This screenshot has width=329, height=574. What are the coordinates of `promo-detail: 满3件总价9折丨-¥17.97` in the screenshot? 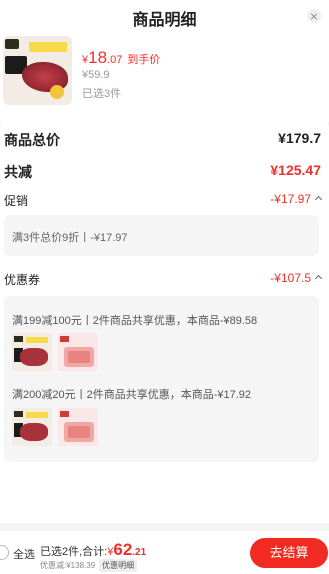 It's located at (70, 238).